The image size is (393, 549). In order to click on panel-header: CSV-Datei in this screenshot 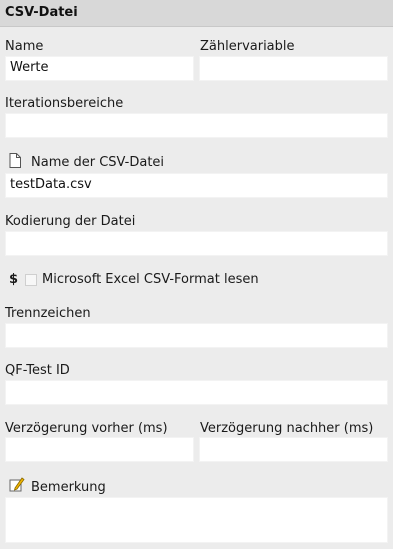, I will do `click(196, 13)`.